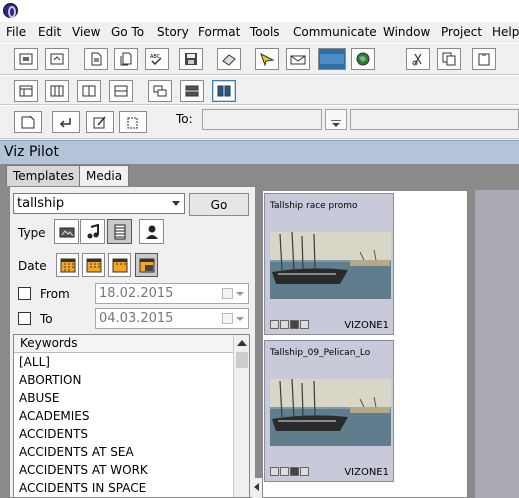 The height and width of the screenshot is (498, 519). I want to click on audio-type-icon, so click(92, 231).